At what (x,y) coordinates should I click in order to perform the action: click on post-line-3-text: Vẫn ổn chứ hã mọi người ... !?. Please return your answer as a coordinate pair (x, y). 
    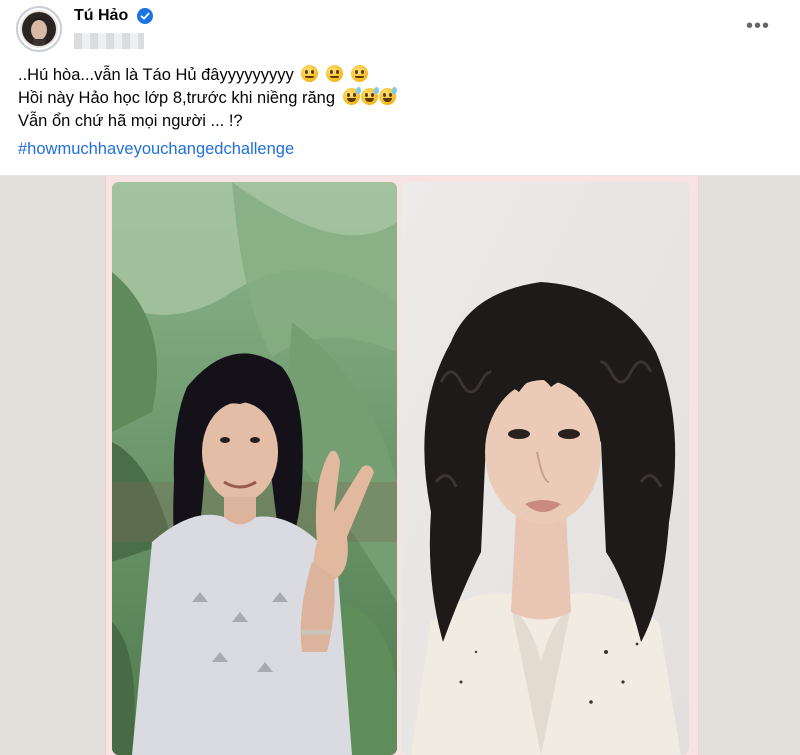
    Looking at the image, I should click on (130, 121).